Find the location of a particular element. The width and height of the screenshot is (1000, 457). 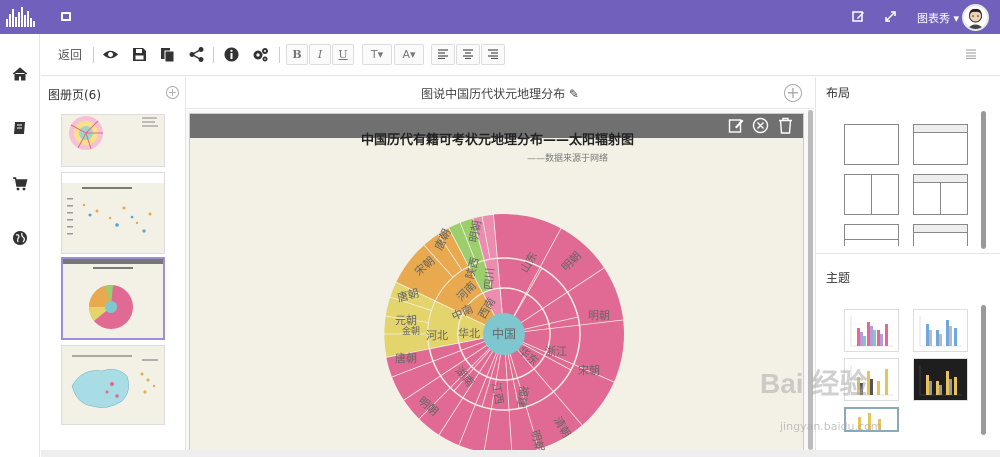

bottom-strip is located at coordinates (520, 453).